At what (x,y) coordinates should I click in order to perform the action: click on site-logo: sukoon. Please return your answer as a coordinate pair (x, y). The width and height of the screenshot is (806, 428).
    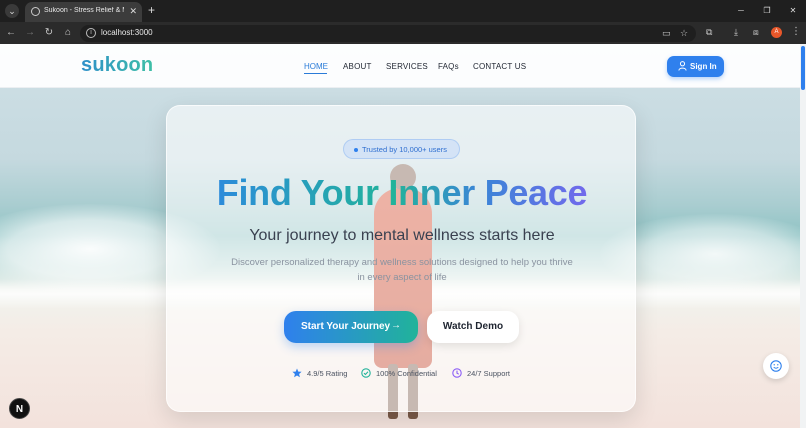
    Looking at the image, I should click on (117, 65).